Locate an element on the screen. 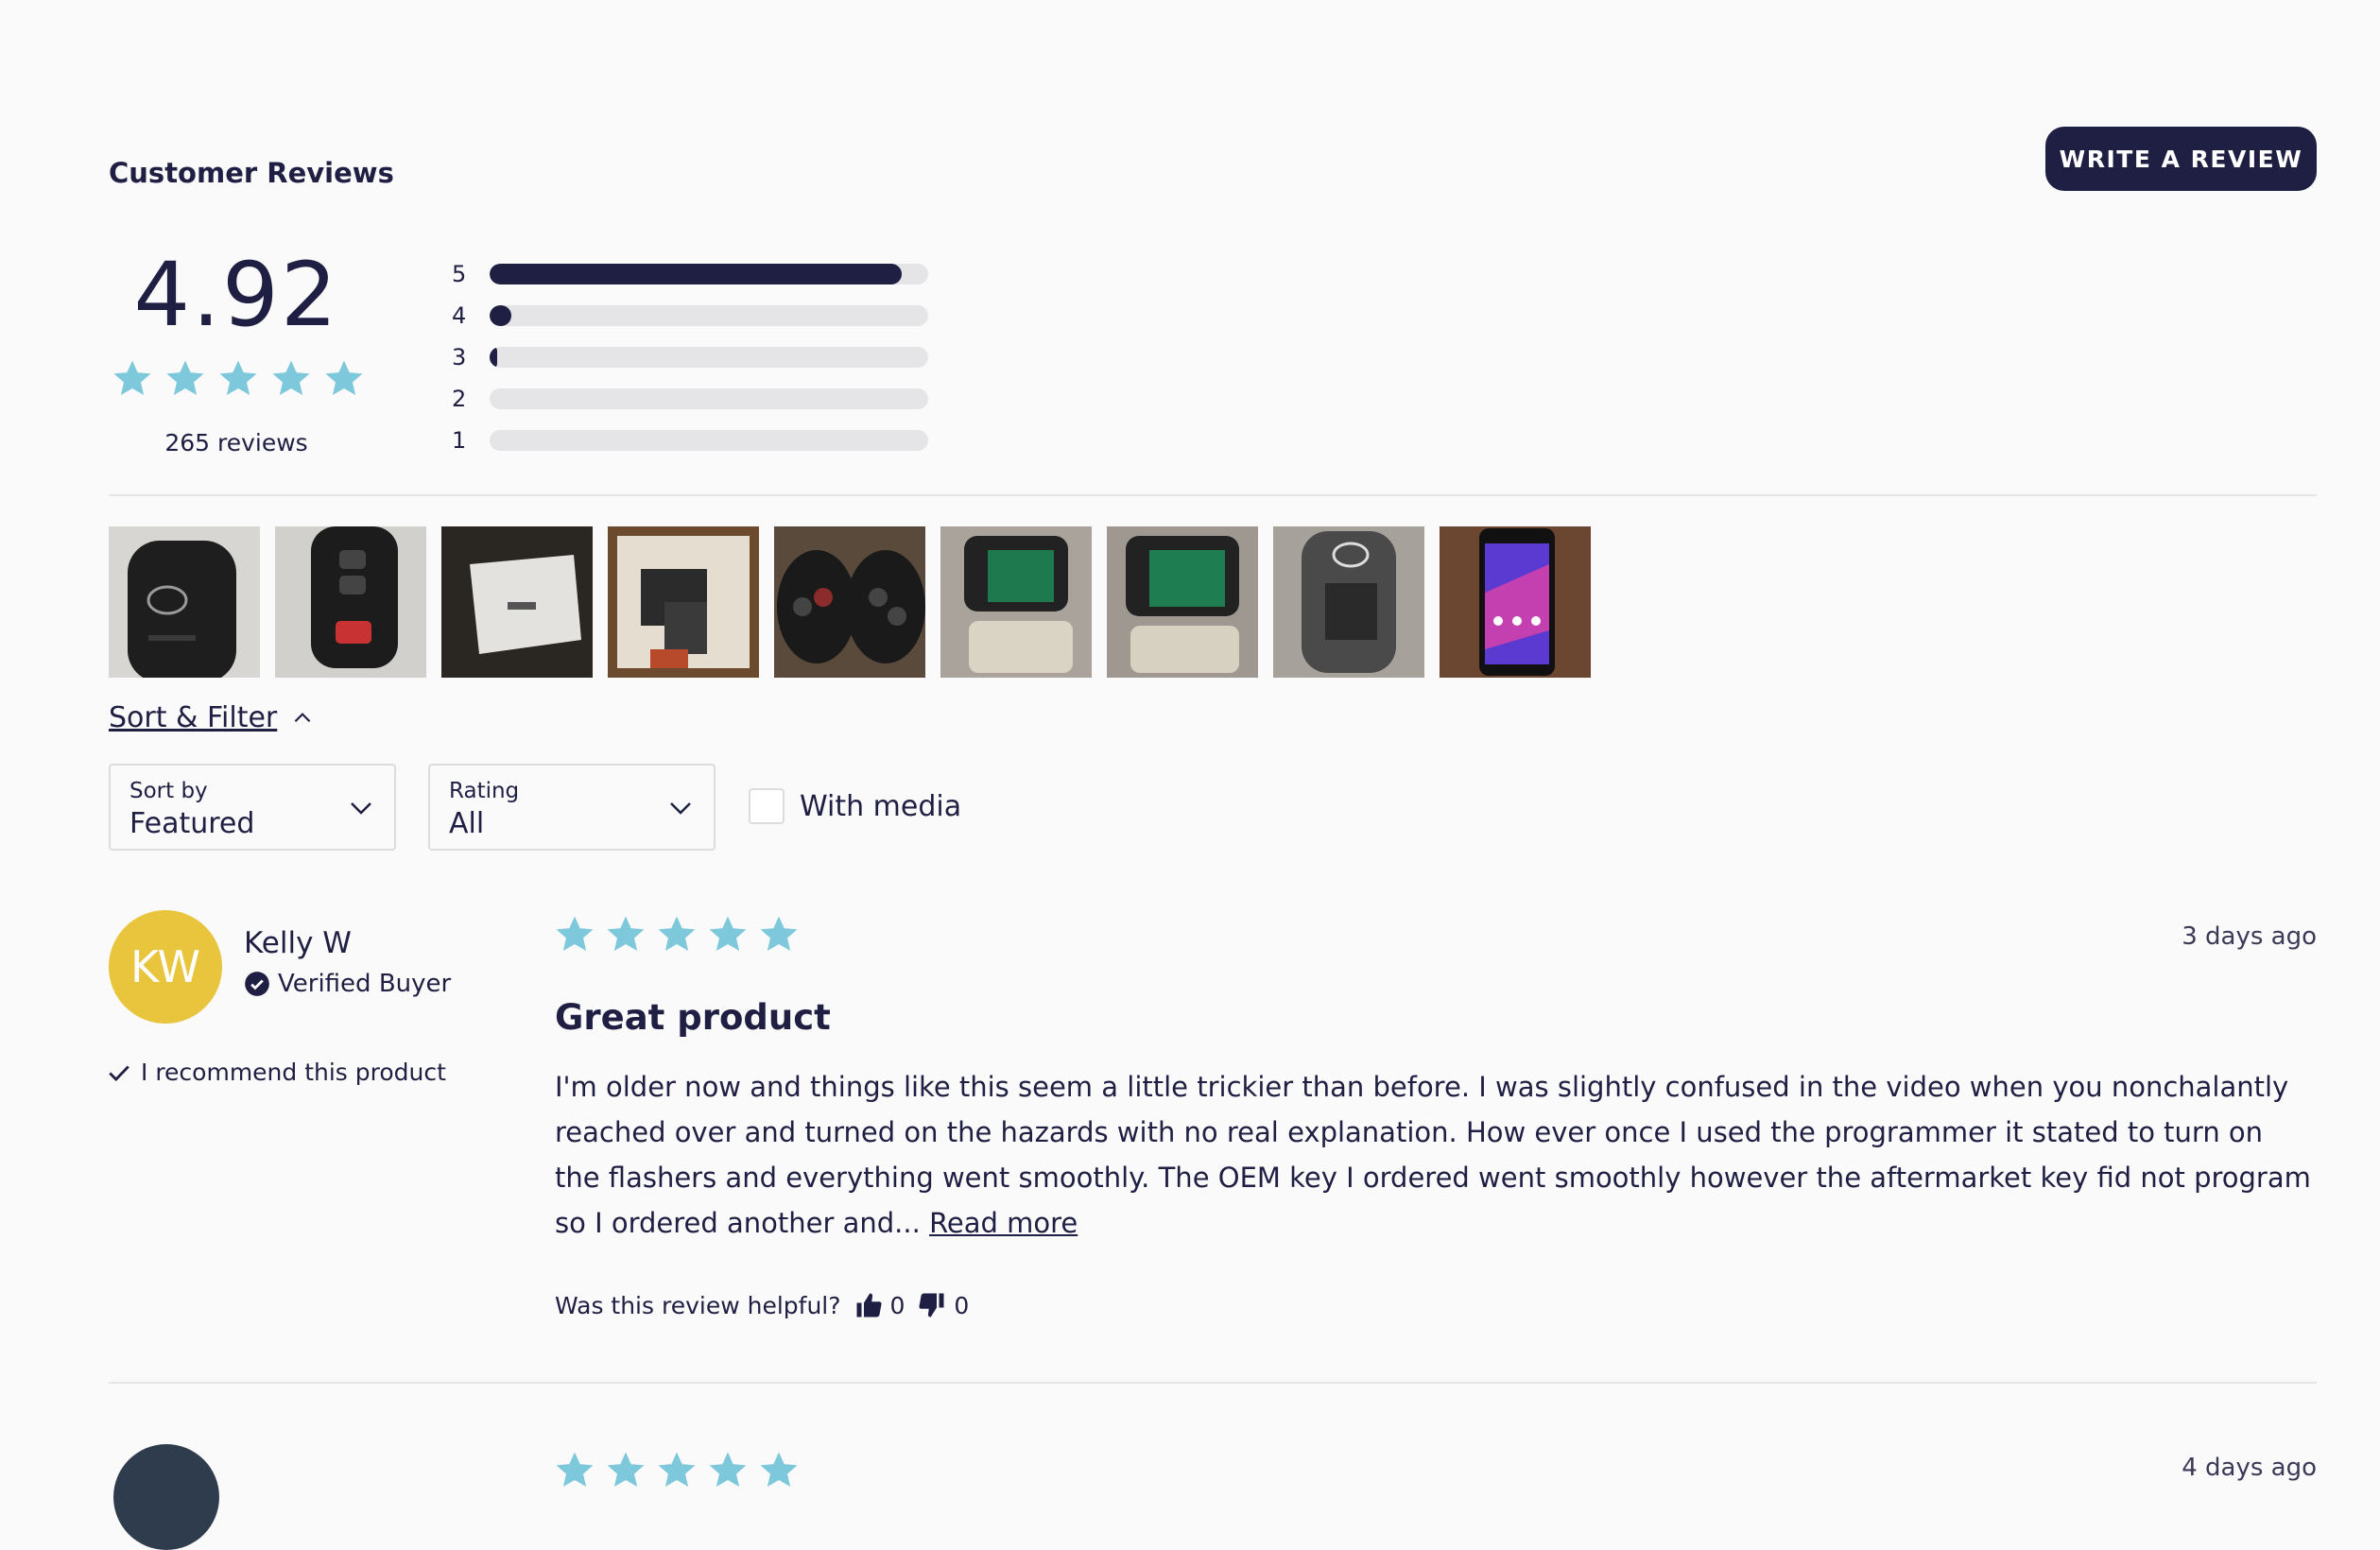 The image size is (2380, 1550). sort-by-select: Sort by Featured is located at coordinates (253, 807).